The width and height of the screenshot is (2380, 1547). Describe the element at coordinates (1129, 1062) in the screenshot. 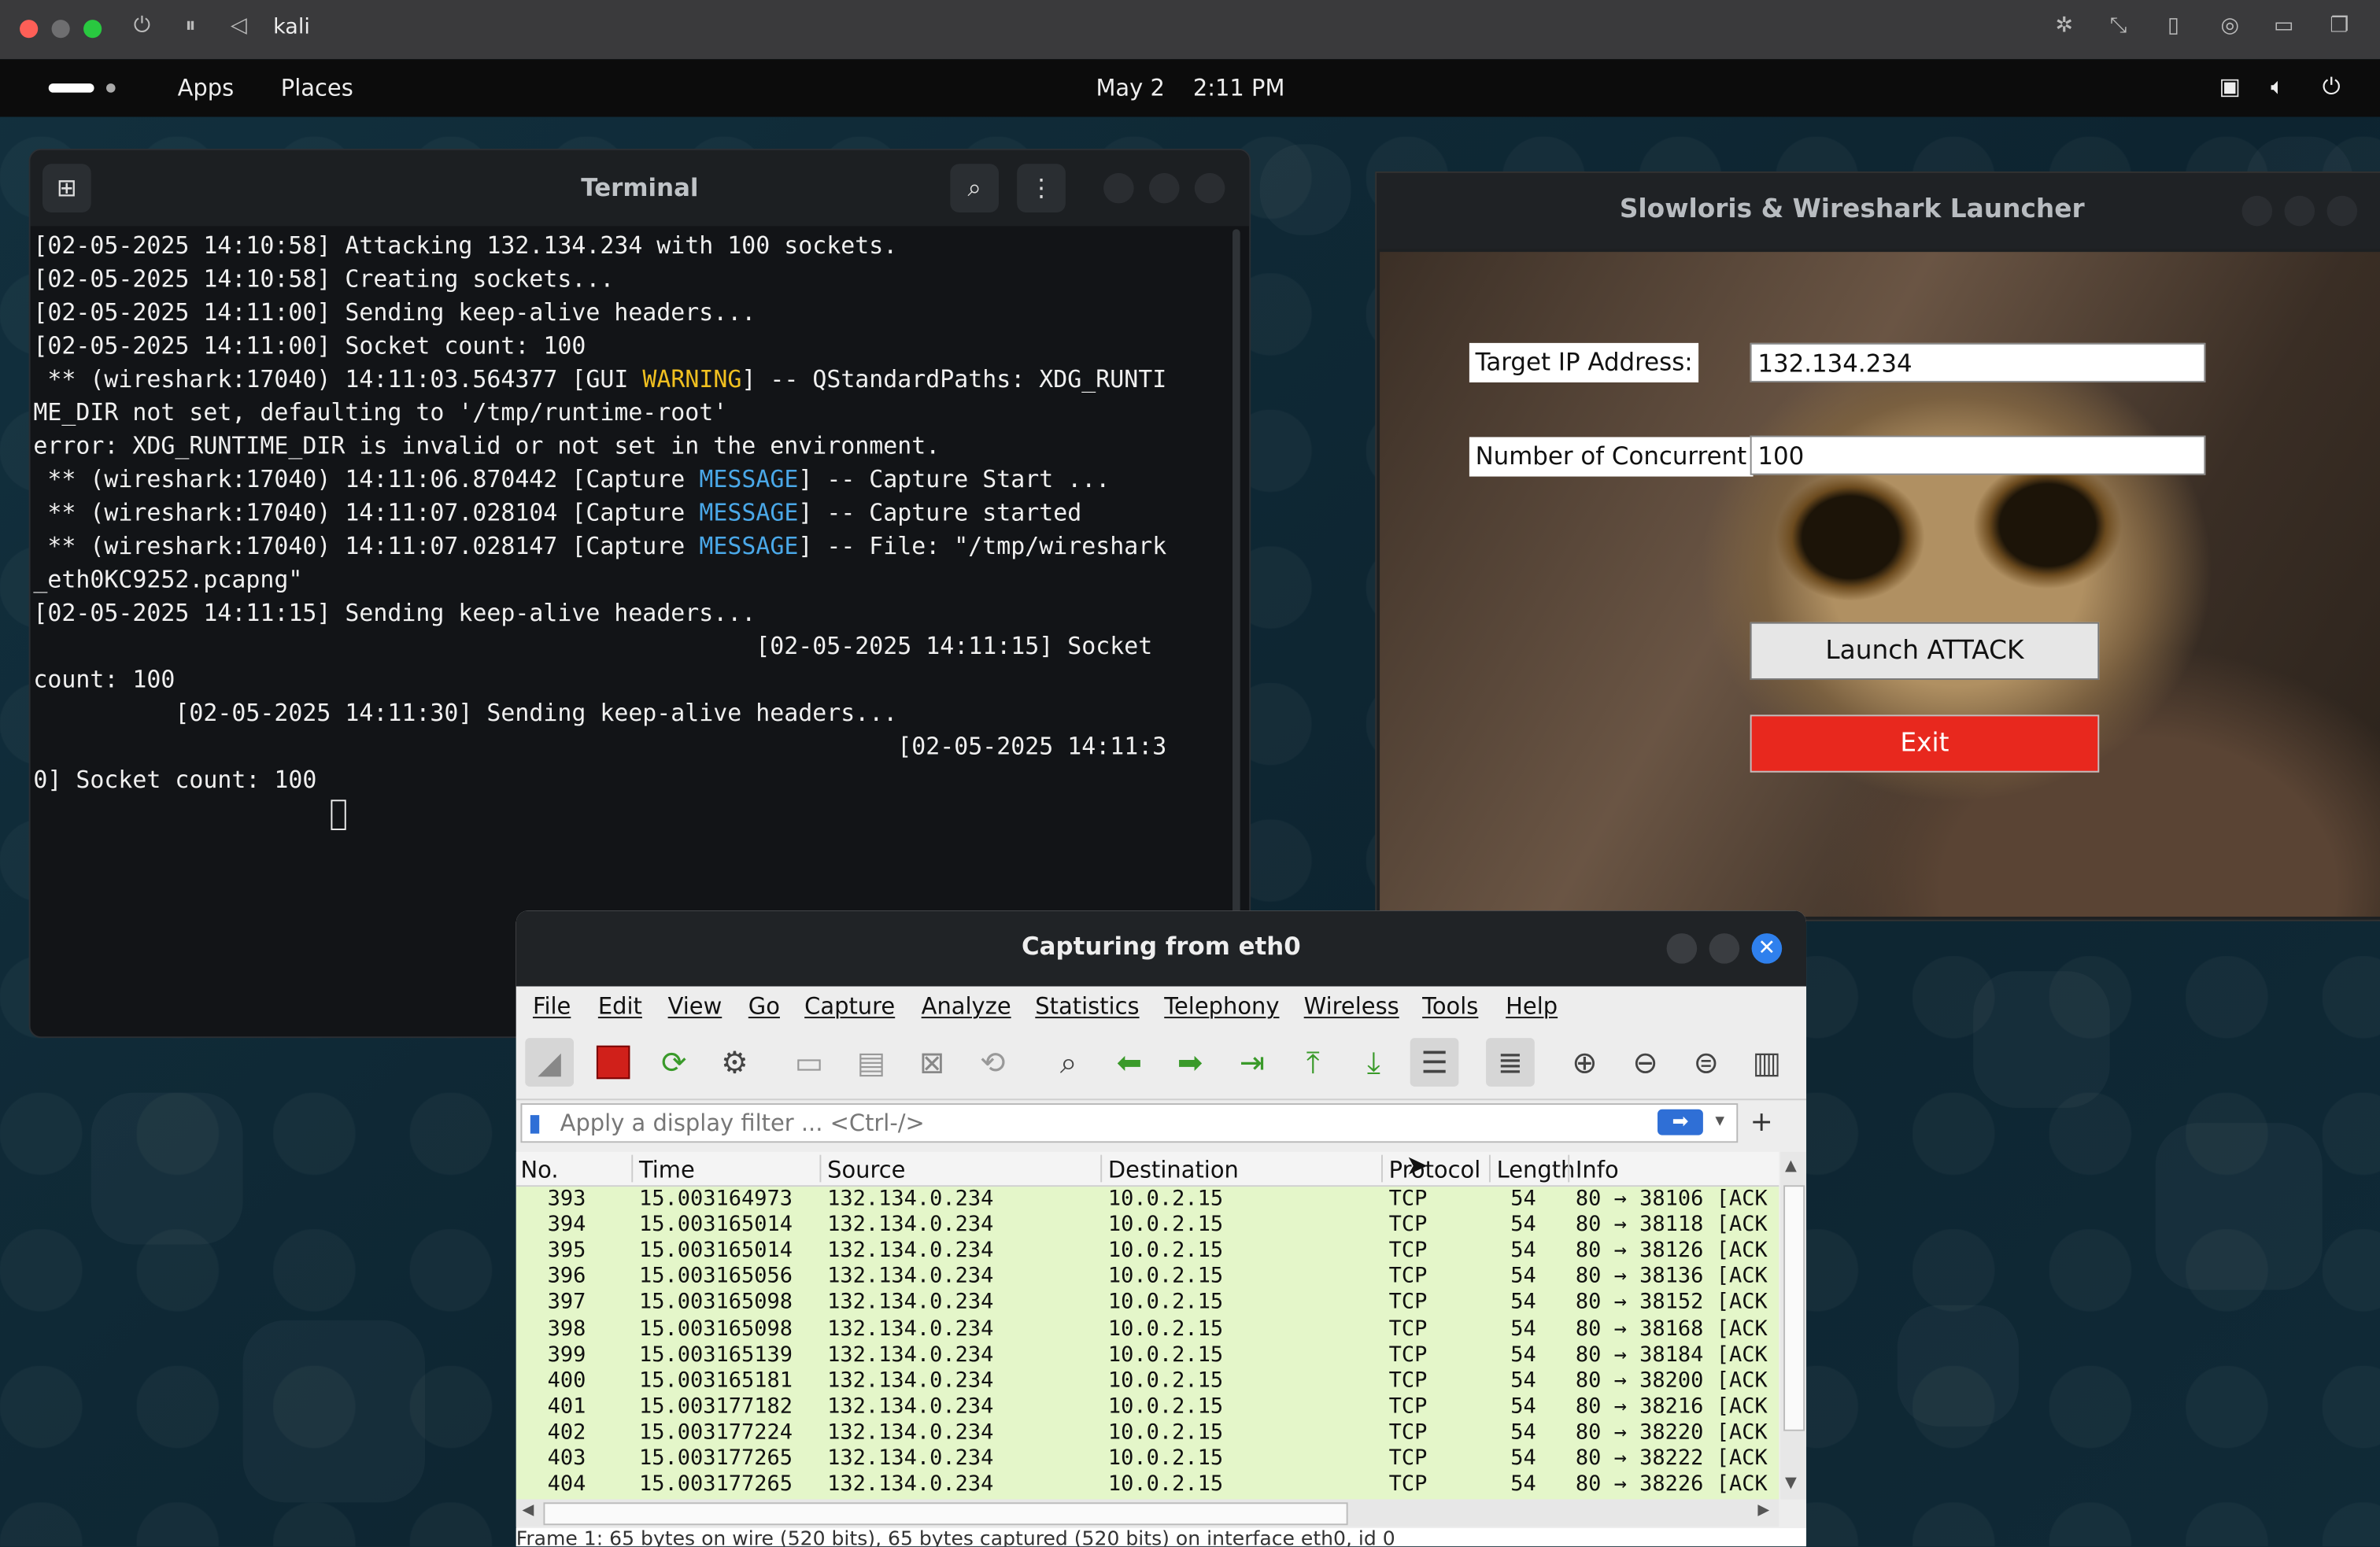

I see `go-back-icon: ⬅` at that location.